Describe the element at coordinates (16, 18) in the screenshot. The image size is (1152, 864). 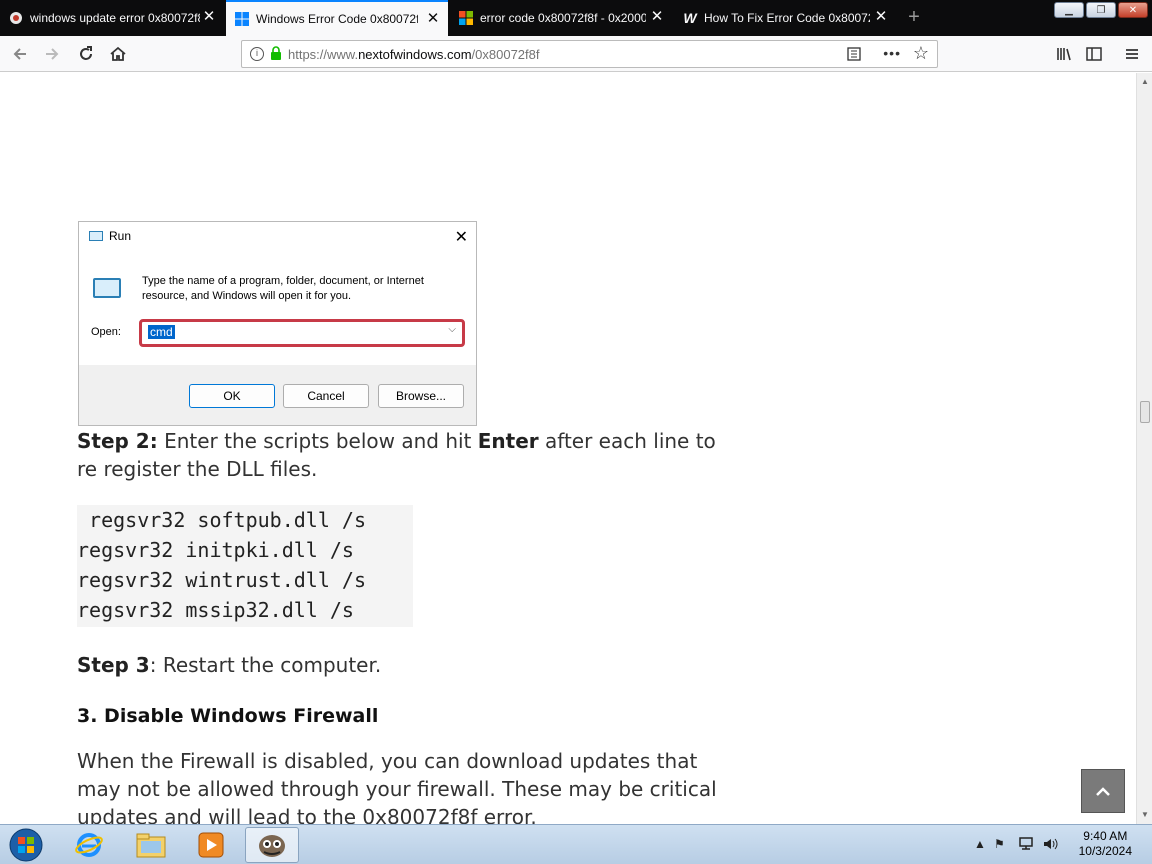
I see `shield-icon` at that location.